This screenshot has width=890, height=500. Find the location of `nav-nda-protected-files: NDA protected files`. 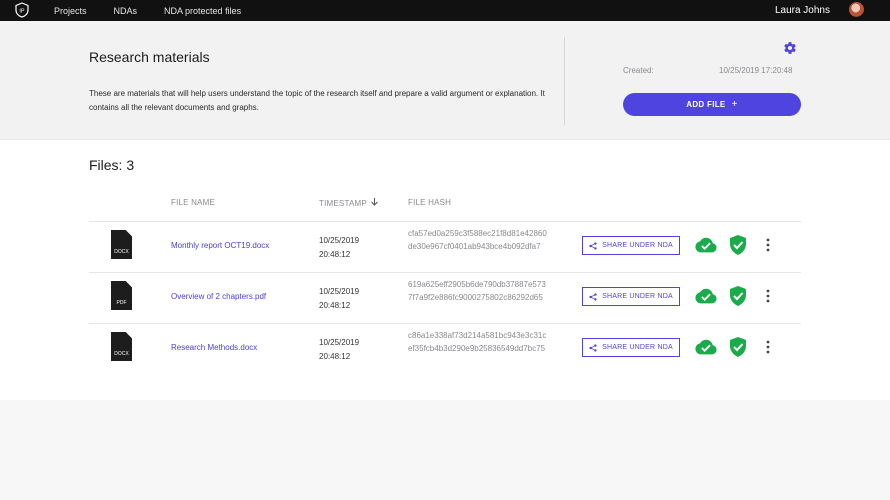

nav-nda-protected-files: NDA protected files is located at coordinates (202, 11).